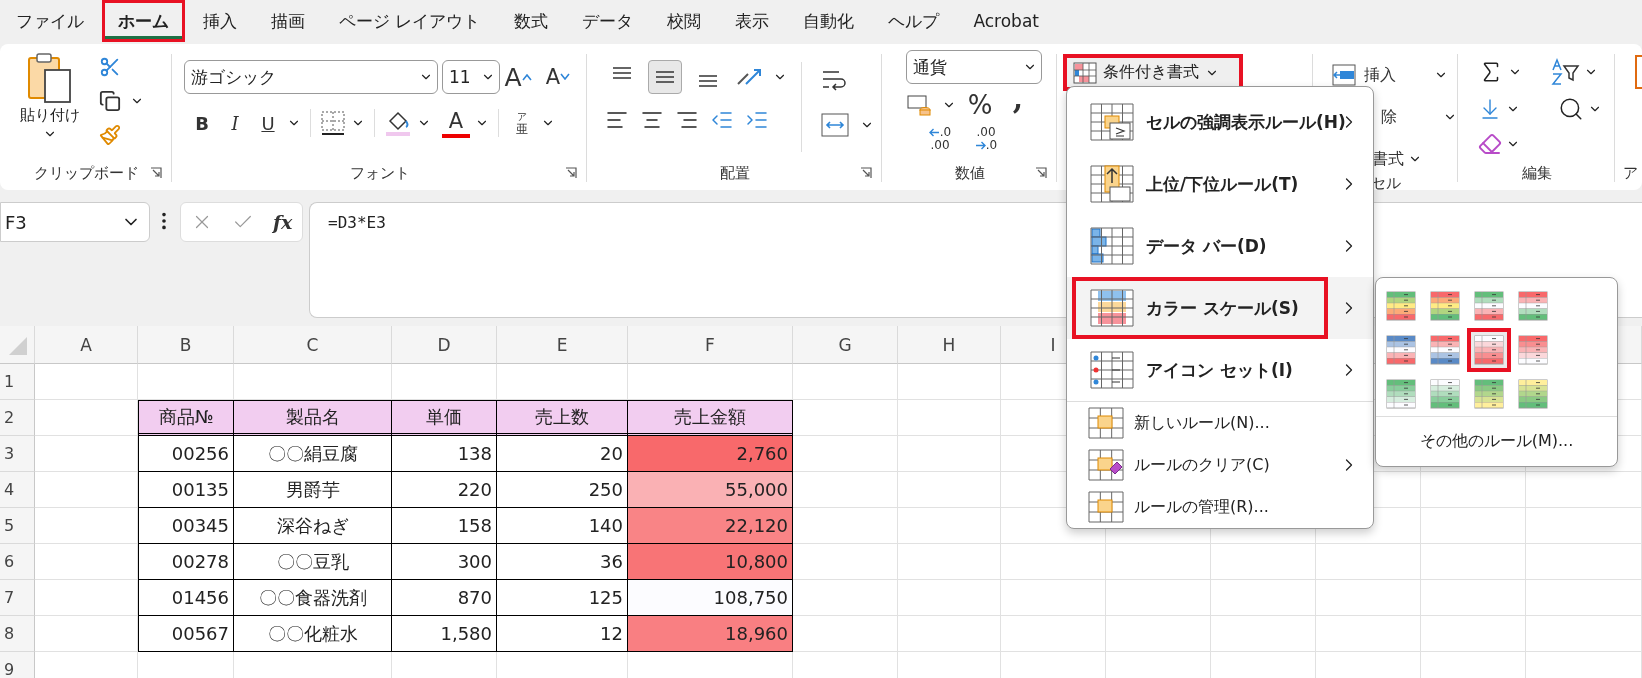 The width and height of the screenshot is (1642, 678). Describe the element at coordinates (444, 454) in the screenshot. I see `table-cell: 138` at that location.